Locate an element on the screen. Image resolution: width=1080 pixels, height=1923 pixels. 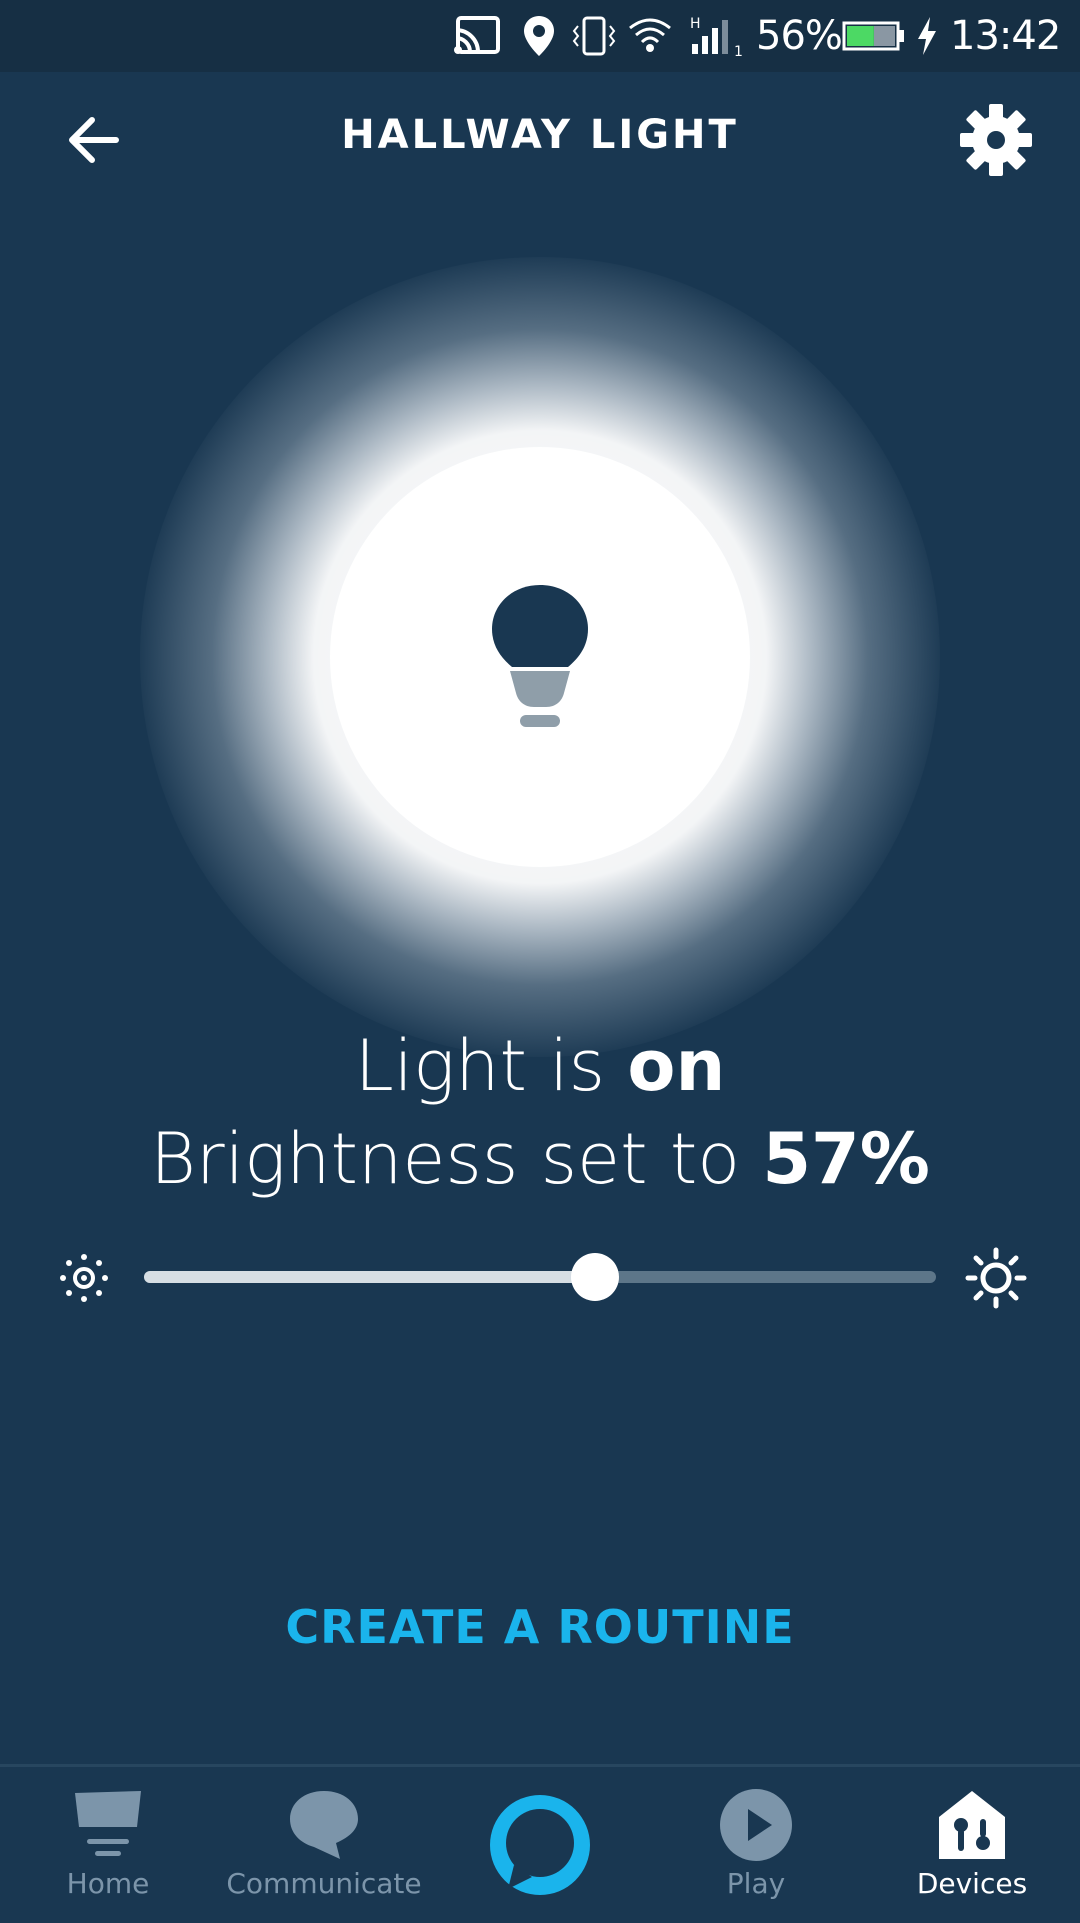
brightness-prefix: Brightness set to is located at coordinates (456, 1159).